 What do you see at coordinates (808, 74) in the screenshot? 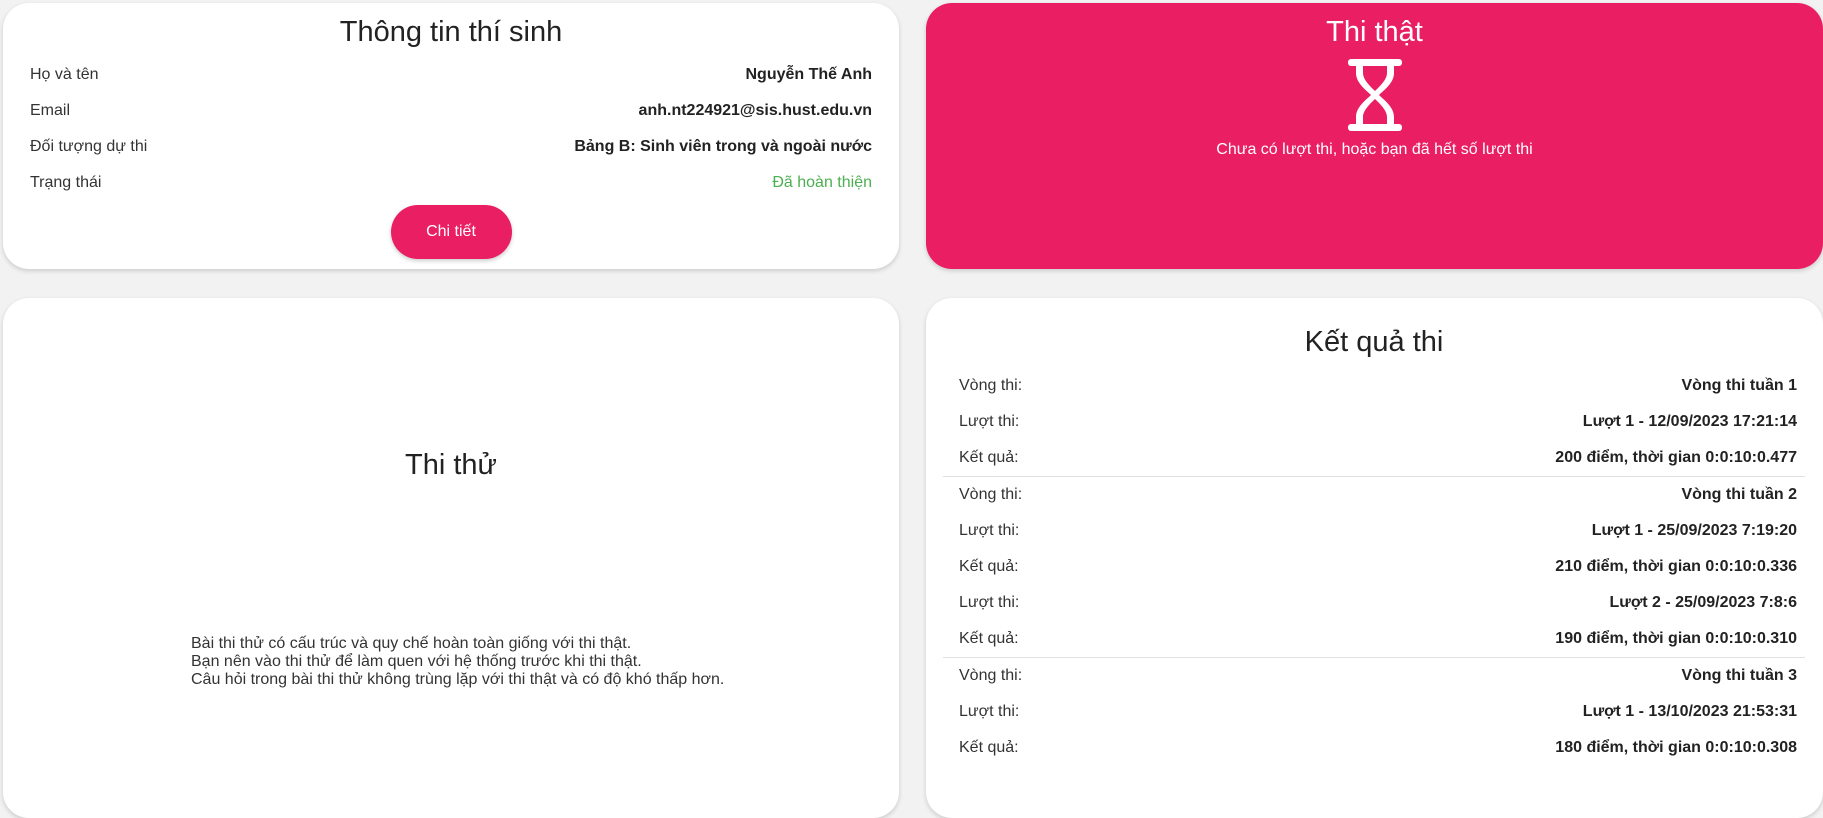
I see `info-value-name: Nguyễn Thế Anh` at bounding box center [808, 74].